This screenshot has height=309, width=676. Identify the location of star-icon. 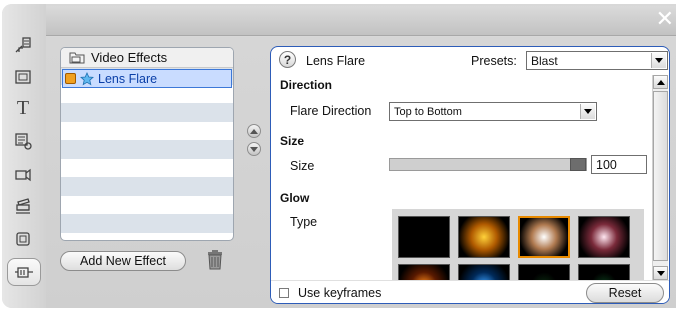
(87, 78).